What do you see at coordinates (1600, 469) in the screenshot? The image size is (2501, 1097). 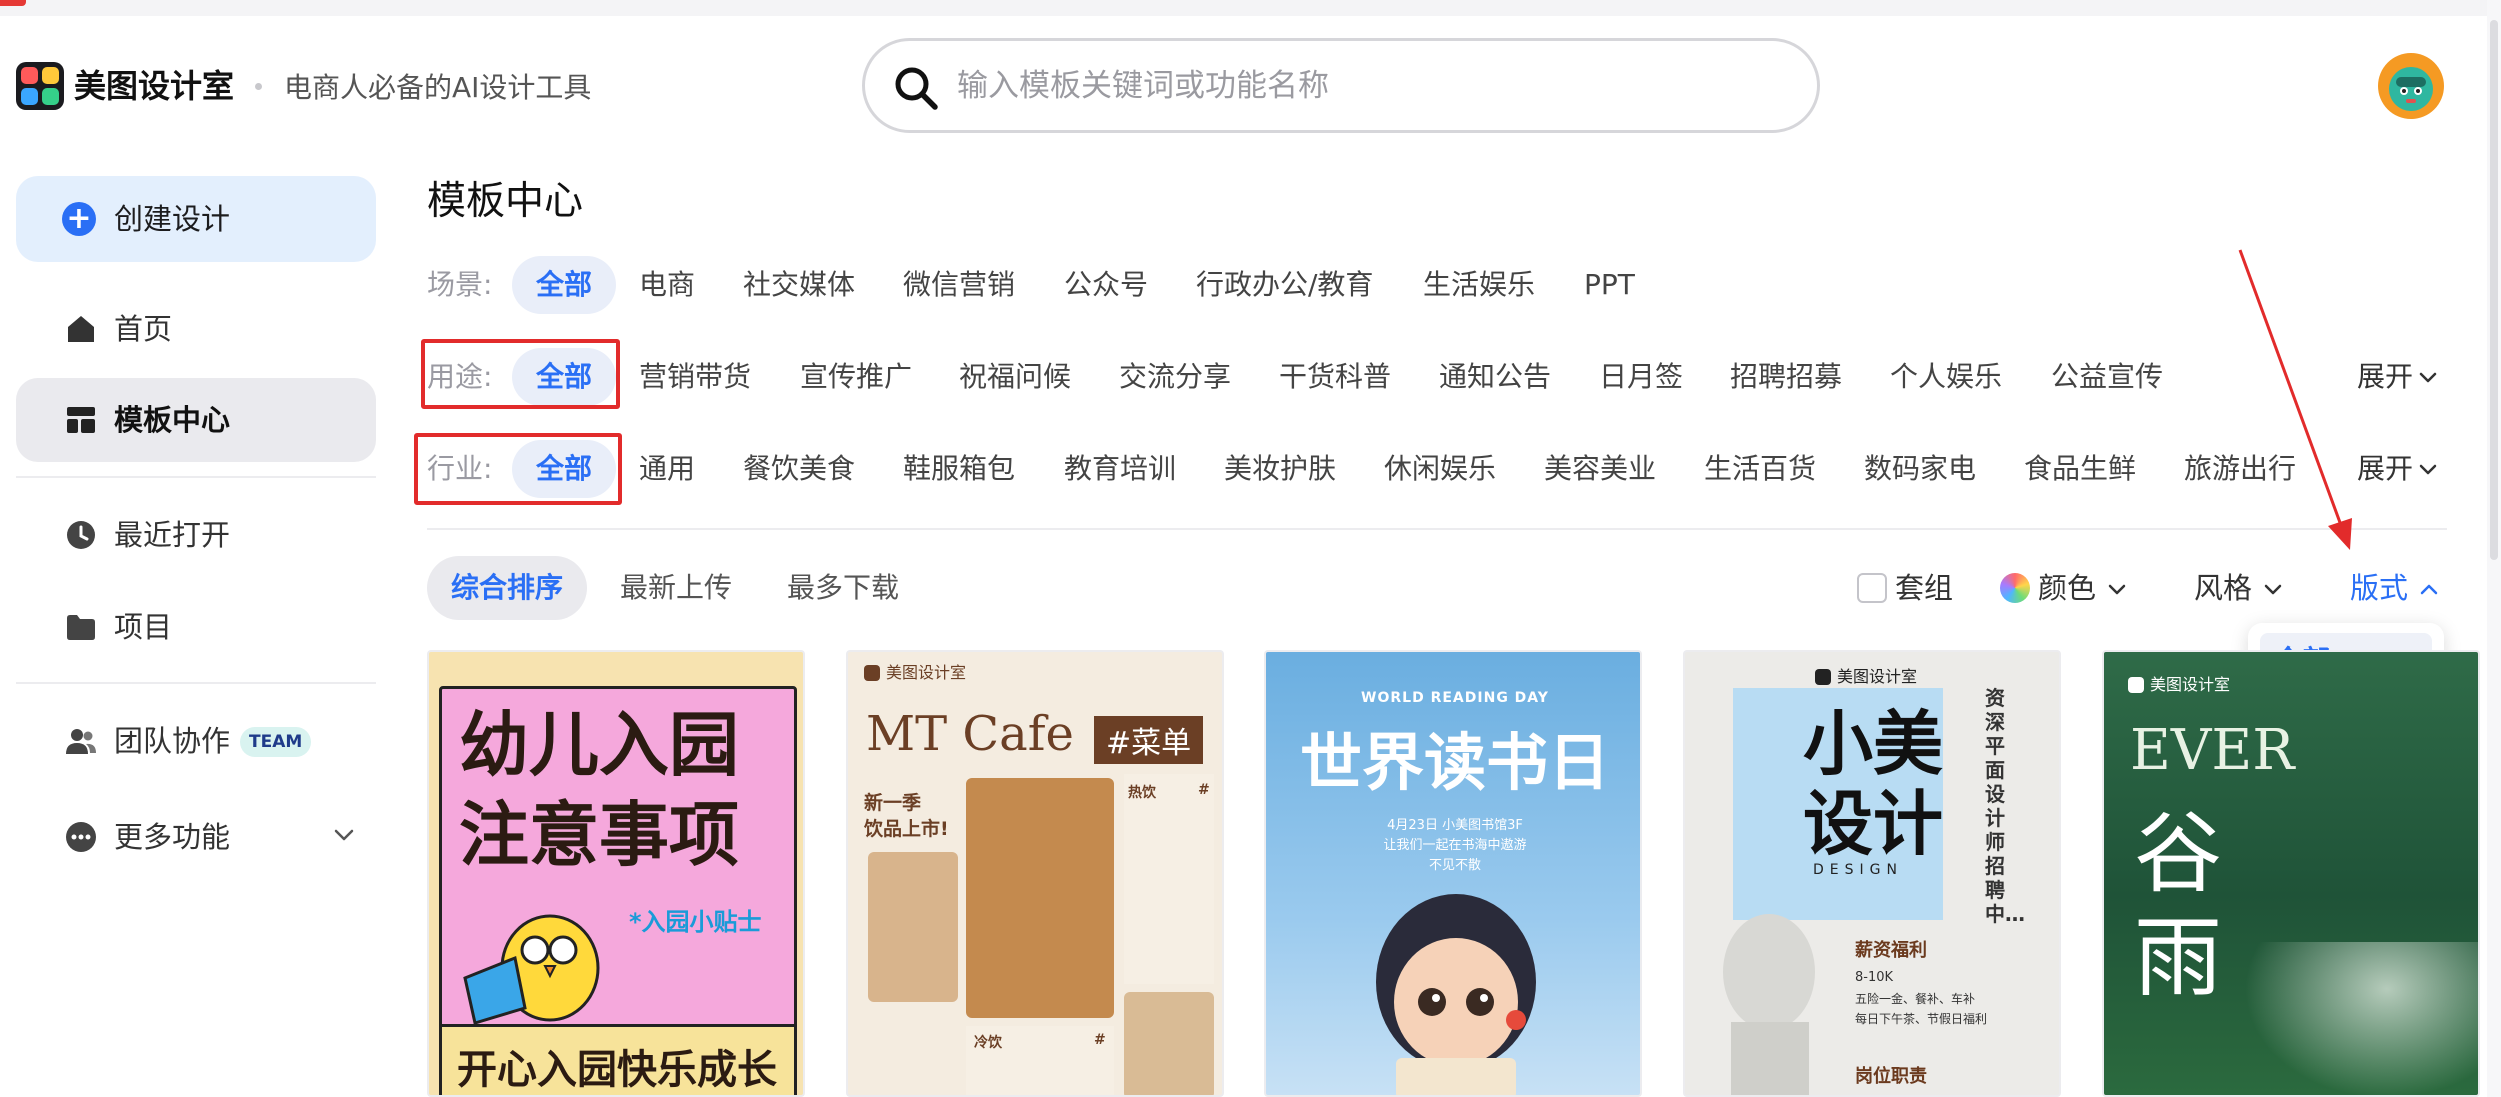 I see `filter-option-industry-7: 美容美业` at bounding box center [1600, 469].